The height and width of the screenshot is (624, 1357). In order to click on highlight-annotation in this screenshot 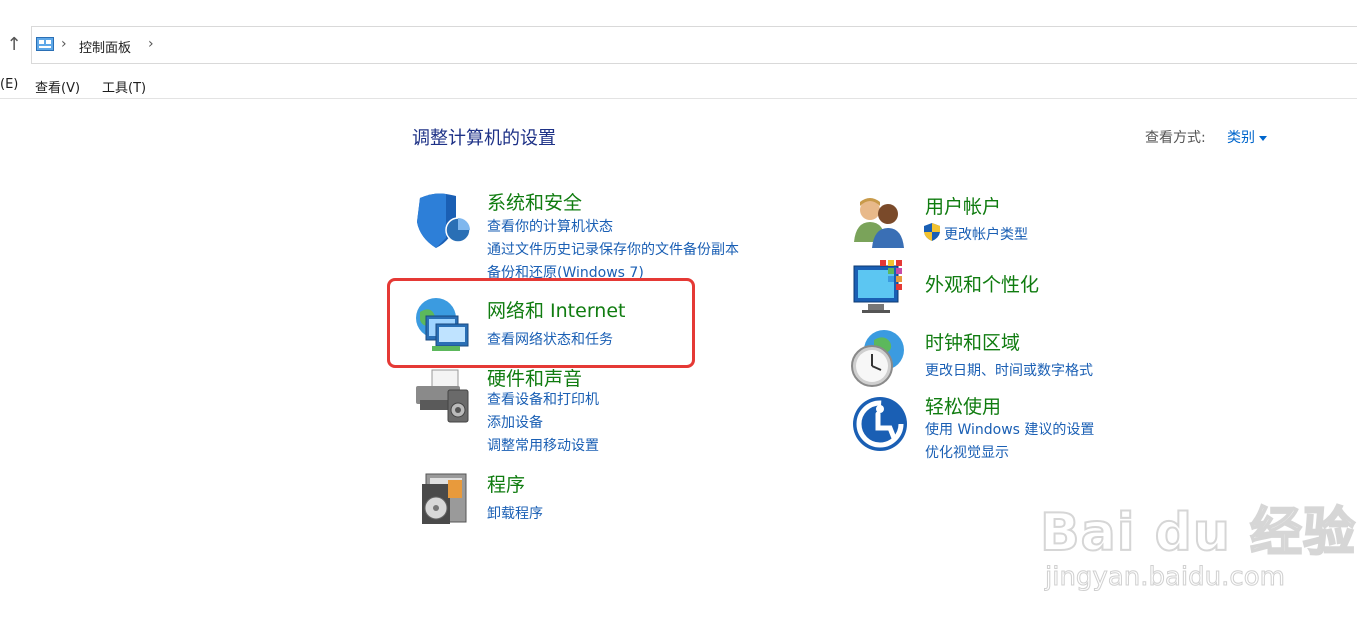, I will do `click(541, 323)`.